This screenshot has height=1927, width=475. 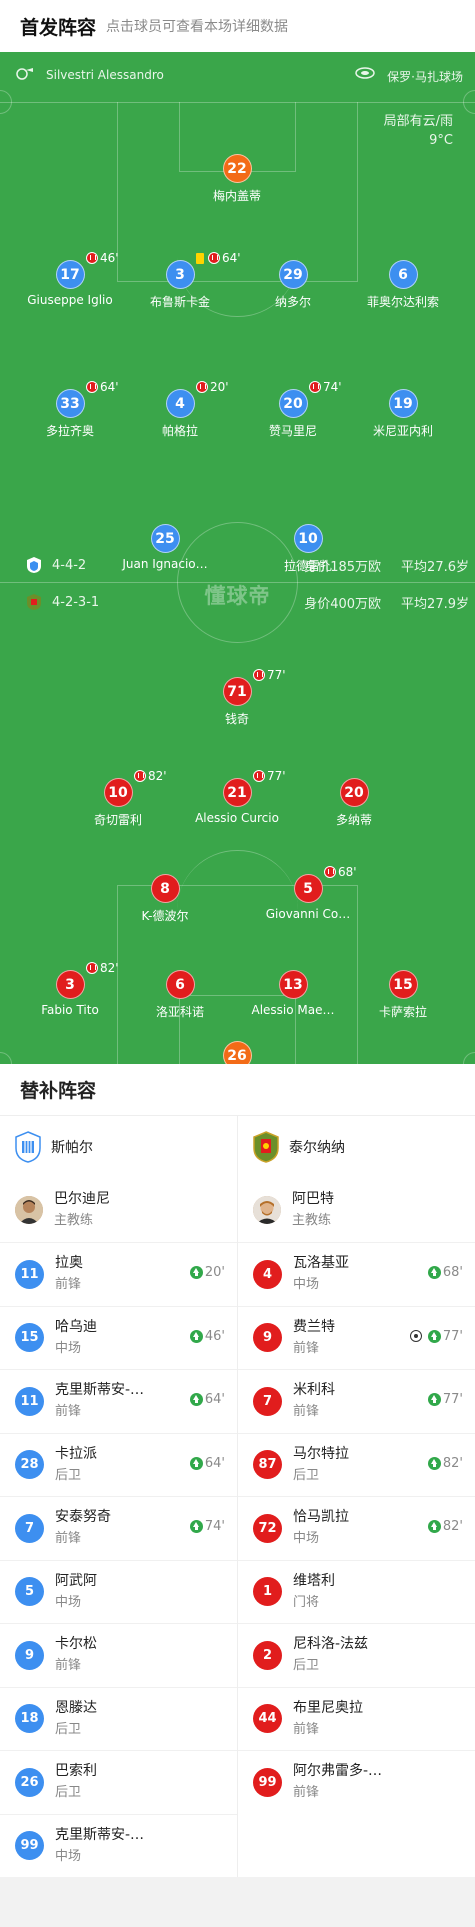 I want to click on player-number: 29, so click(x=293, y=274).